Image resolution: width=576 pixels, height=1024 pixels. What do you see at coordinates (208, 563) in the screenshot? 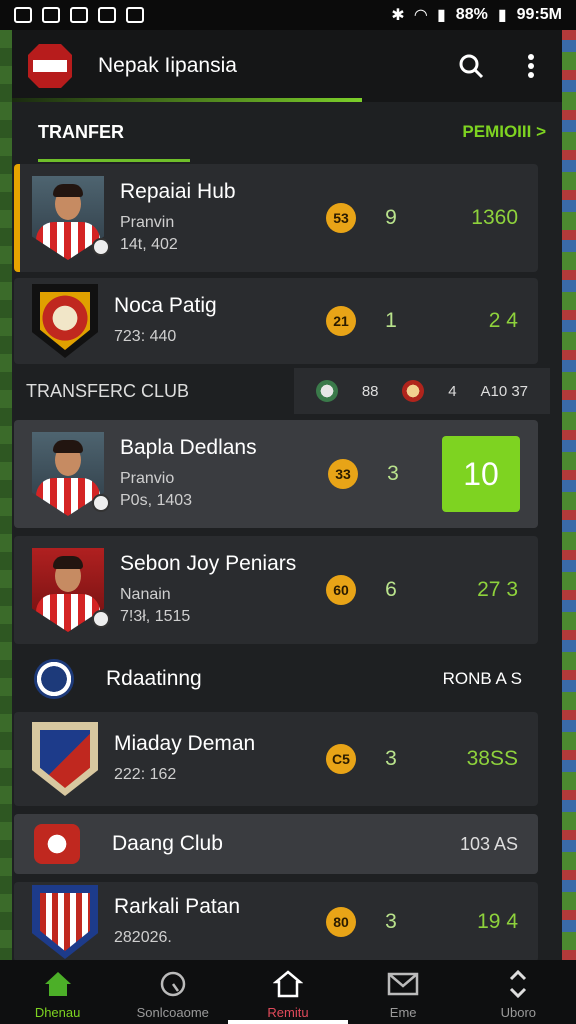
I see `player-name: Sebon Joy Peniars` at bounding box center [208, 563].